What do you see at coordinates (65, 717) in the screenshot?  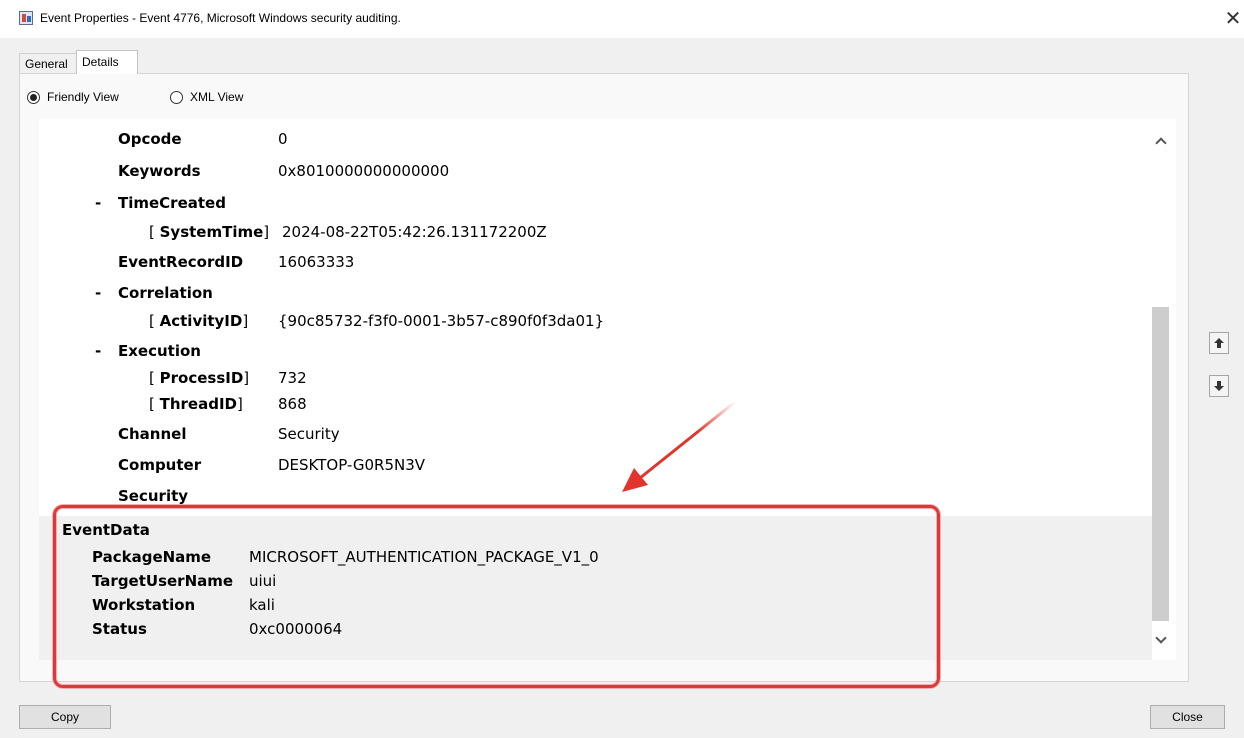 I see `copy-button: Copy` at bounding box center [65, 717].